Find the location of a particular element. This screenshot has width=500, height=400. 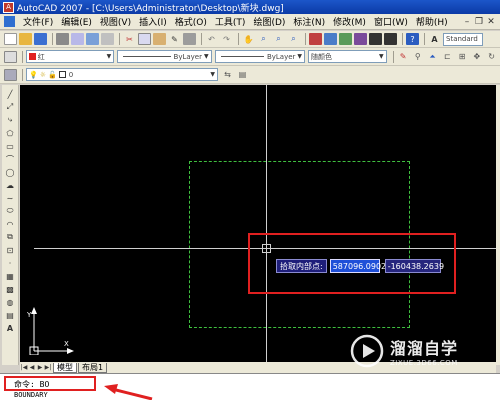

menu-format: 格式(O) is located at coordinates (191, 21).